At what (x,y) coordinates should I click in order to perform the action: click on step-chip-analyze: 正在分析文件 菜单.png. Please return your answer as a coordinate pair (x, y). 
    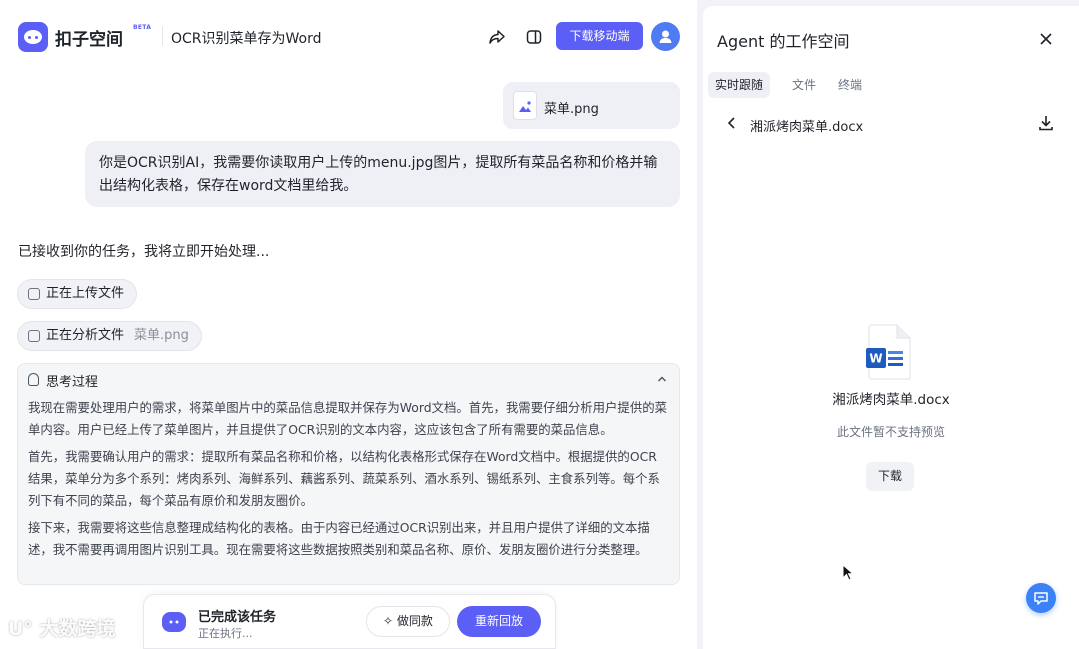
    Looking at the image, I should click on (109, 336).